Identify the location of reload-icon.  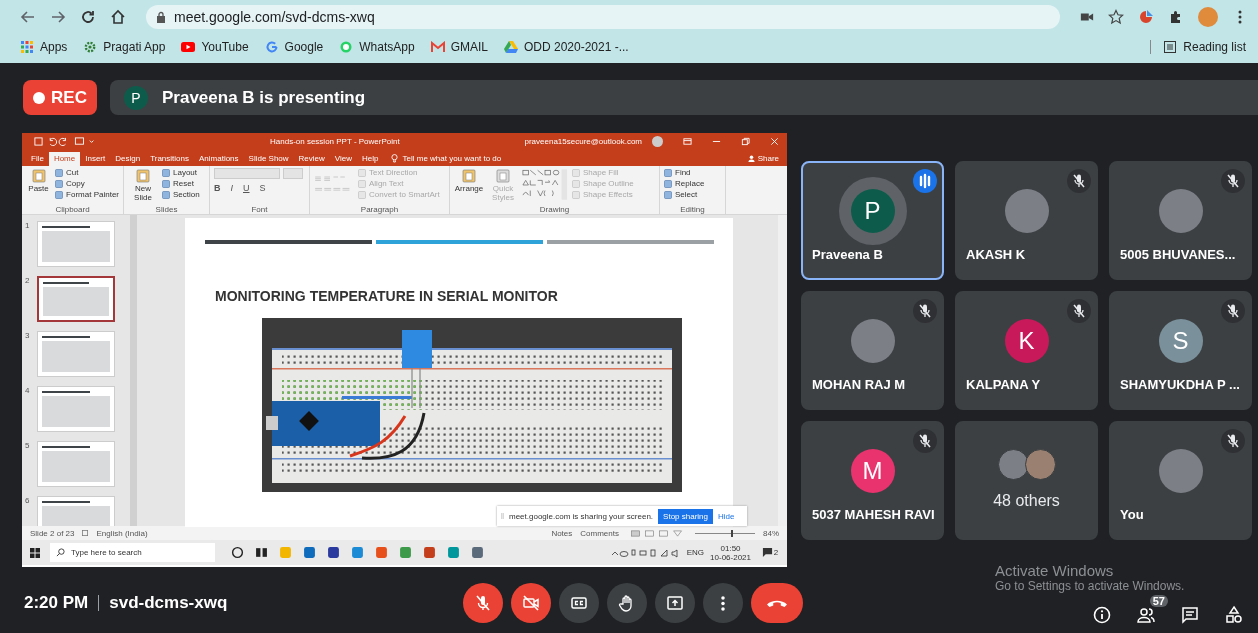
(88, 16).